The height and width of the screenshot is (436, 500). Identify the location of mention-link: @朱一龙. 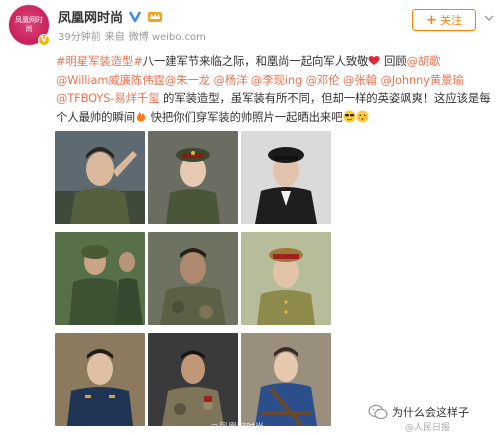
(187, 80).